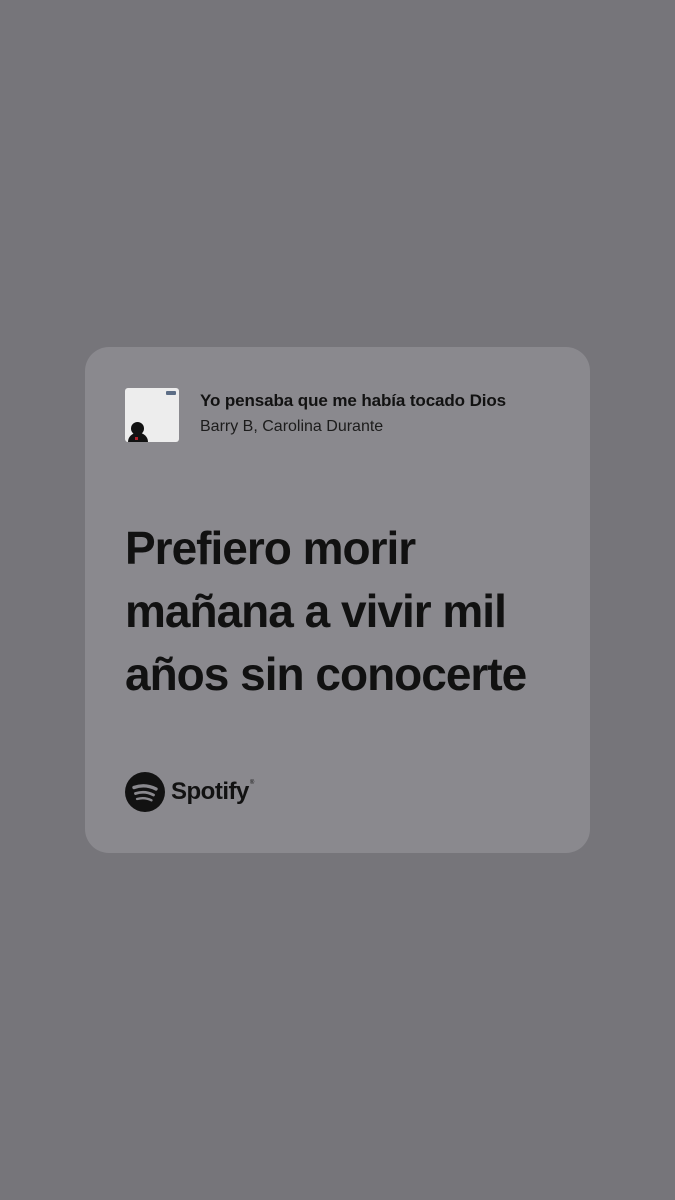  What do you see at coordinates (145, 792) in the screenshot?
I see `spotify-logo-icon` at bounding box center [145, 792].